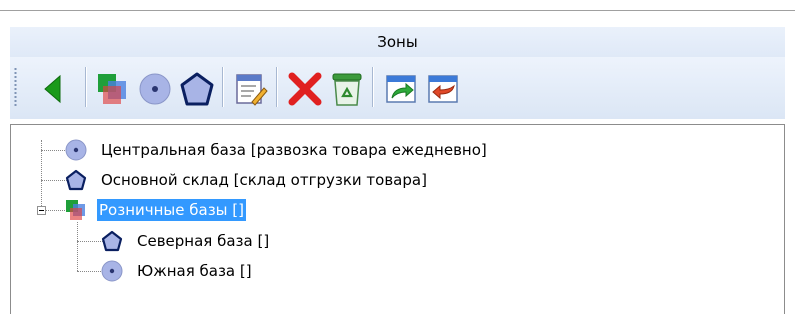  I want to click on back-arrow-icon, so click(53, 89).